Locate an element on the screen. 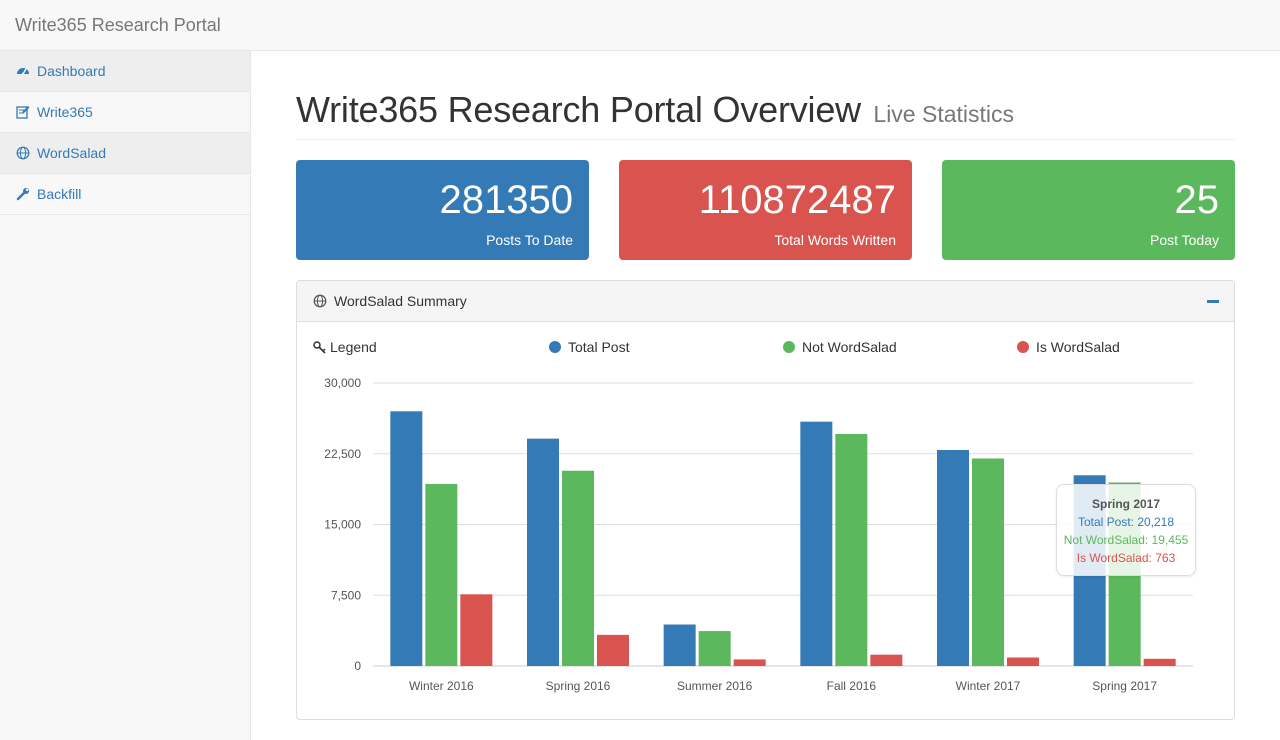 The width and height of the screenshot is (1280, 740). stat-label: Post Today is located at coordinates (1184, 240).